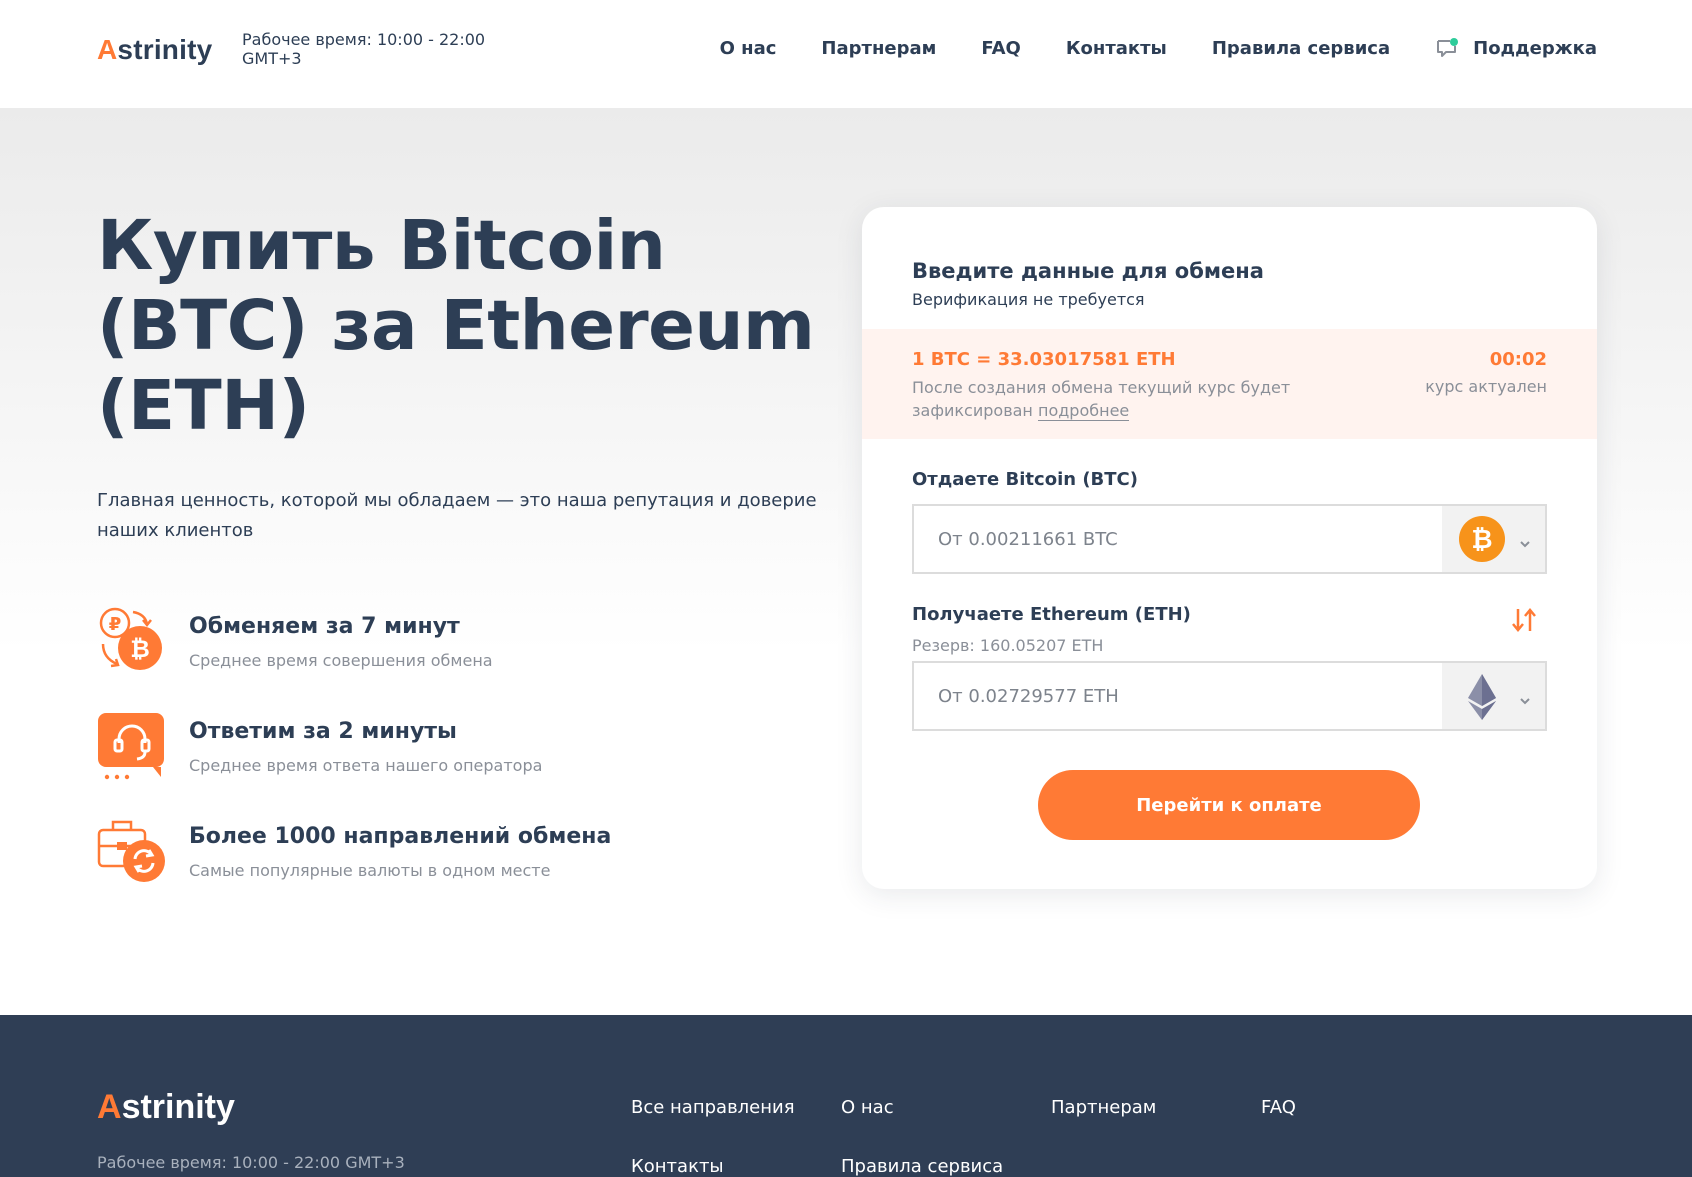  I want to click on support-link: Поддержка, so click(1516, 48).